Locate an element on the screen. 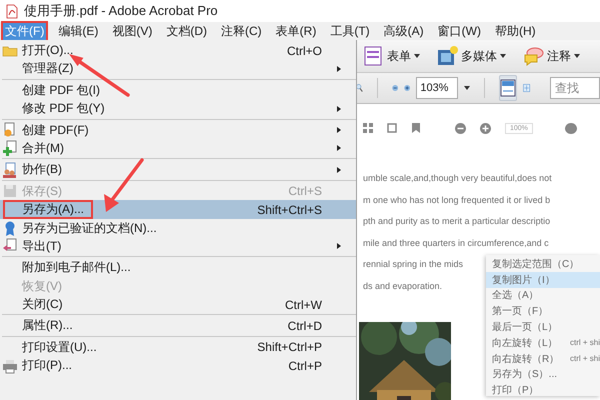  menu-bar-item: 高级(A) is located at coordinates (403, 31).